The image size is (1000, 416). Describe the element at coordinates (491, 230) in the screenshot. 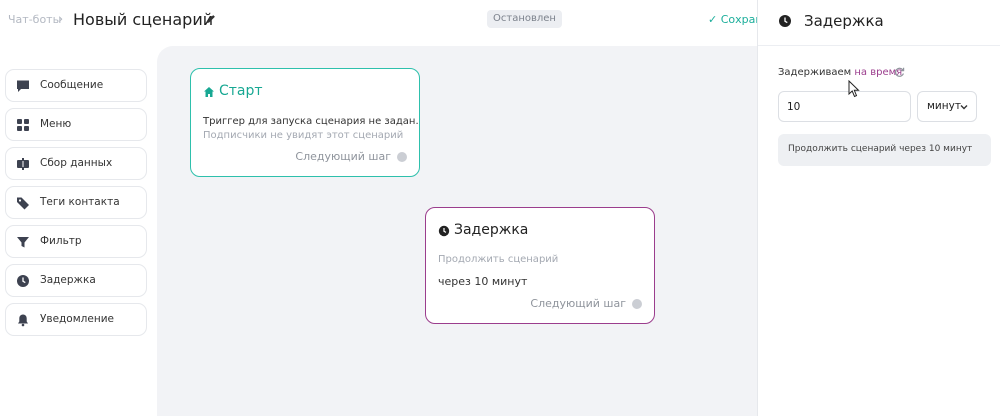

I see `node-title: Задержка` at that location.